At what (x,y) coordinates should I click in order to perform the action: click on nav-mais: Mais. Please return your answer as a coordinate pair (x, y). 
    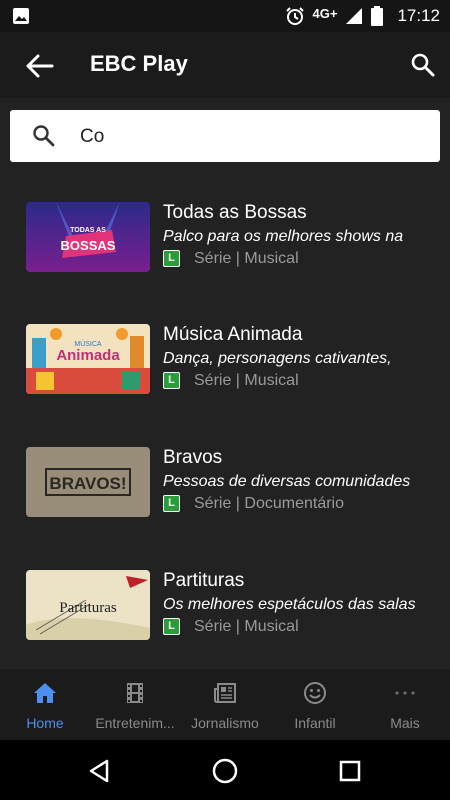
    Looking at the image, I should click on (405, 704).